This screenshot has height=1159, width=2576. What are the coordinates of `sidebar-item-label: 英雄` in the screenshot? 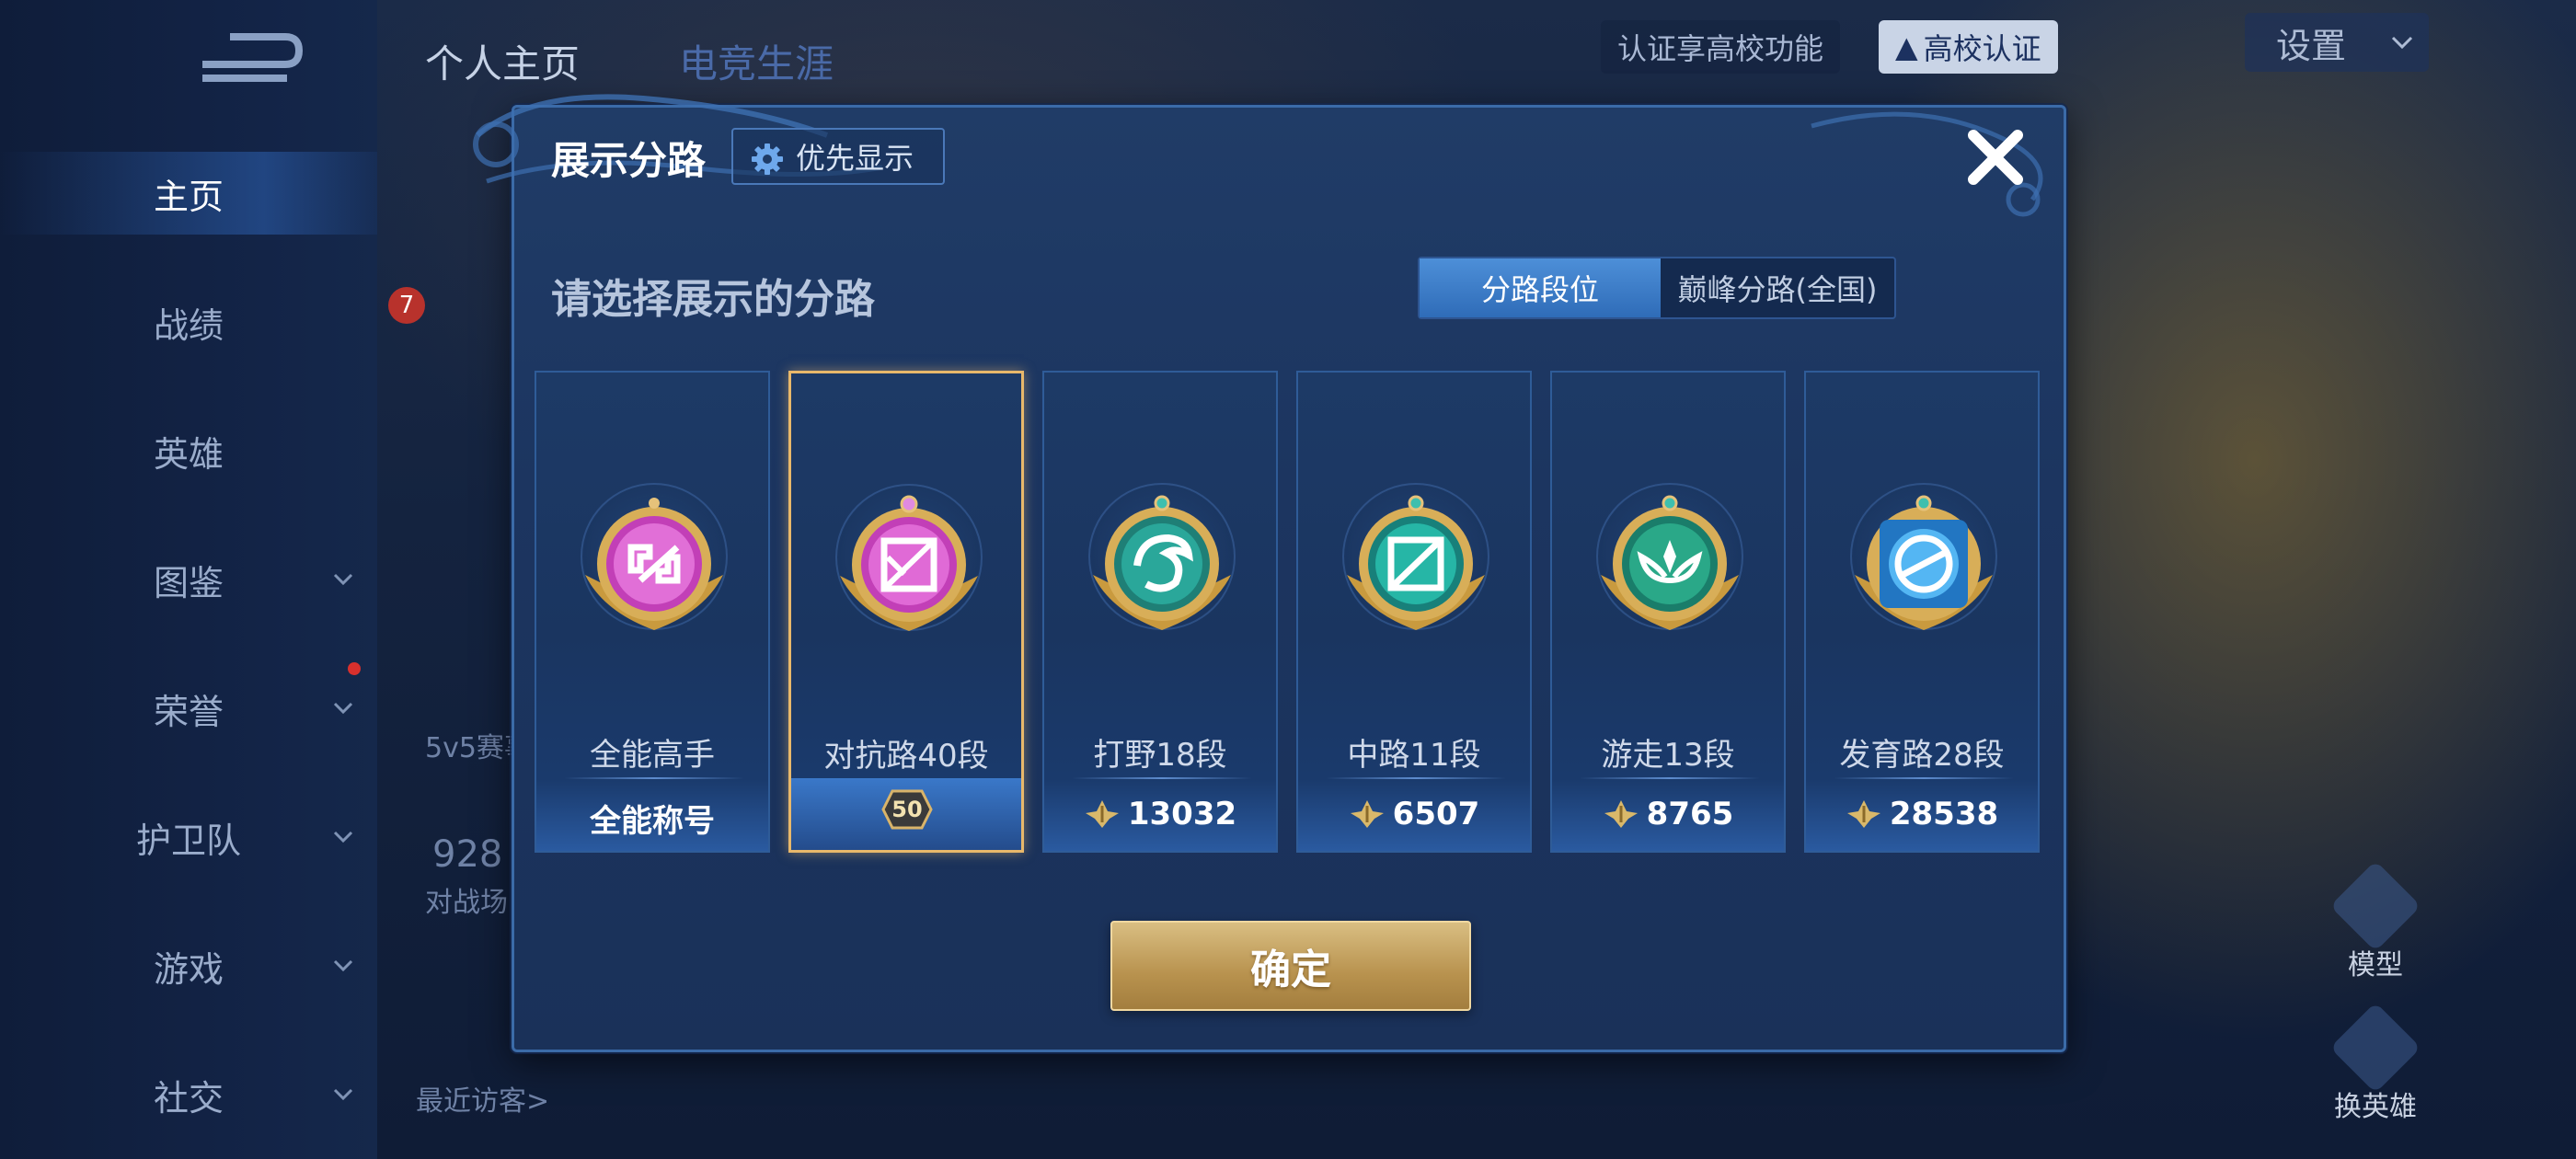 It's located at (188, 454).